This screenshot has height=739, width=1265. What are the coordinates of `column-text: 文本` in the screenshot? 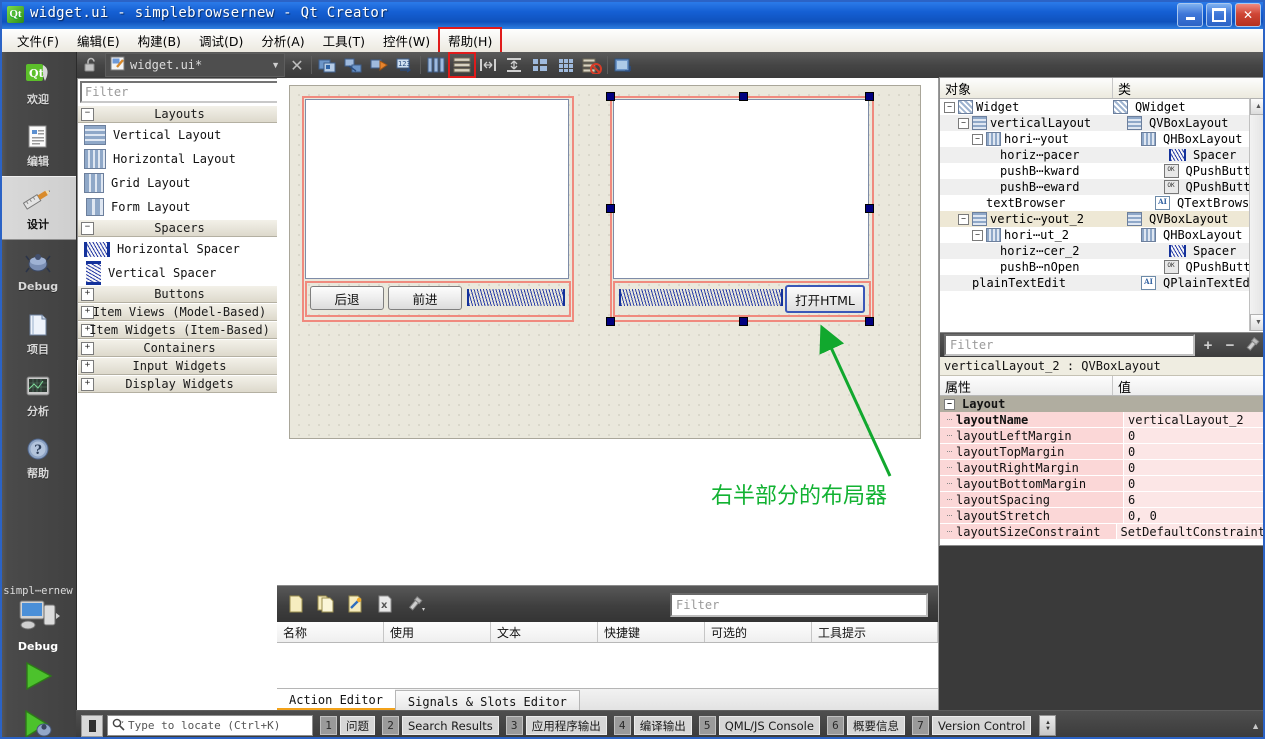 It's located at (544, 632).